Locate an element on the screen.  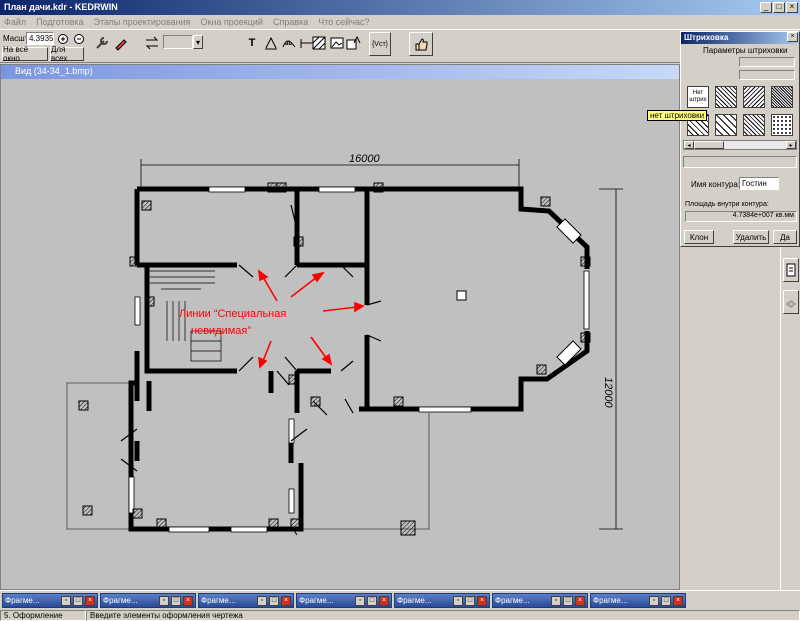
swap-arrows-icon is located at coordinates (152, 43).